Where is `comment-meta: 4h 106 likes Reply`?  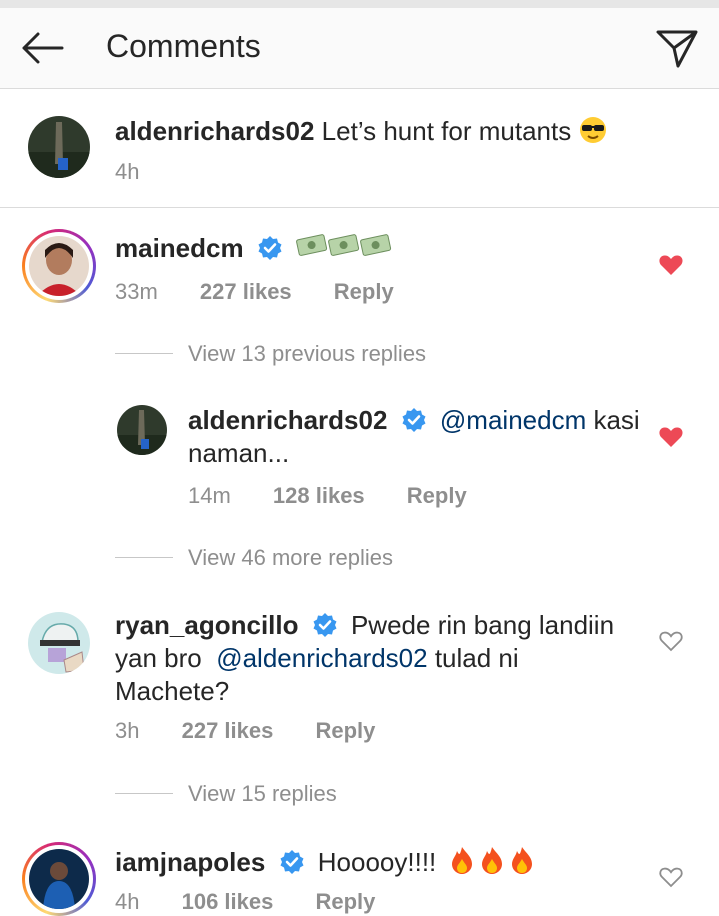
comment-meta: 4h 106 likes Reply is located at coordinates (263, 902).